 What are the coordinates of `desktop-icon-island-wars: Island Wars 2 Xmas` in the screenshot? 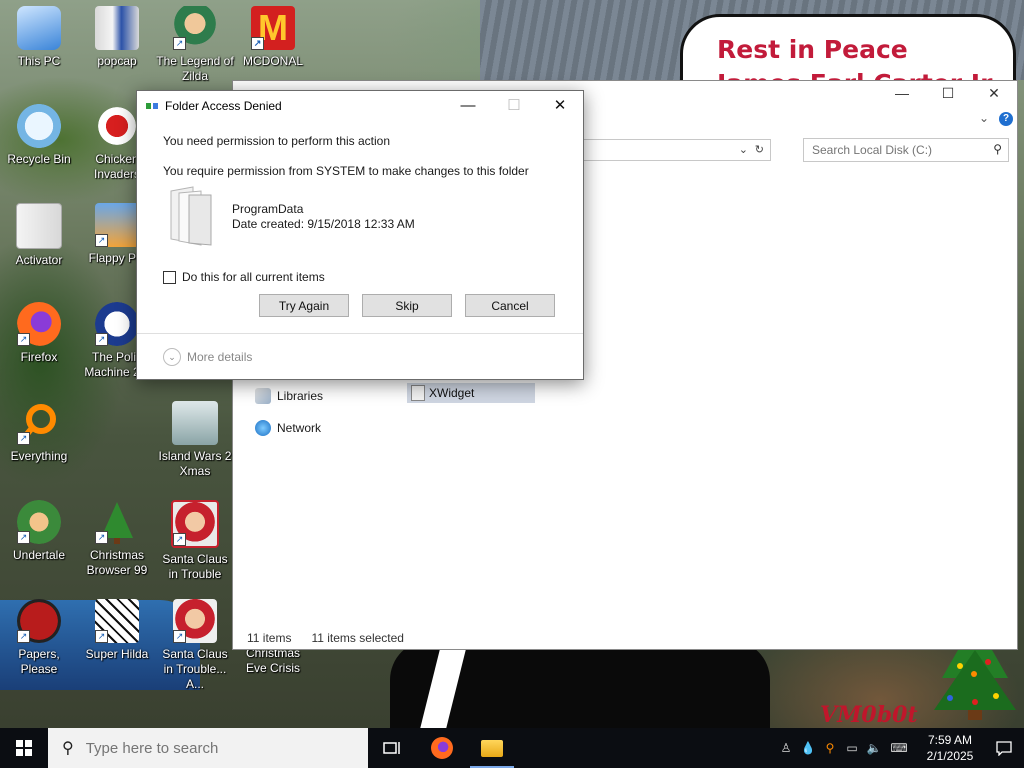 It's located at (195, 440).